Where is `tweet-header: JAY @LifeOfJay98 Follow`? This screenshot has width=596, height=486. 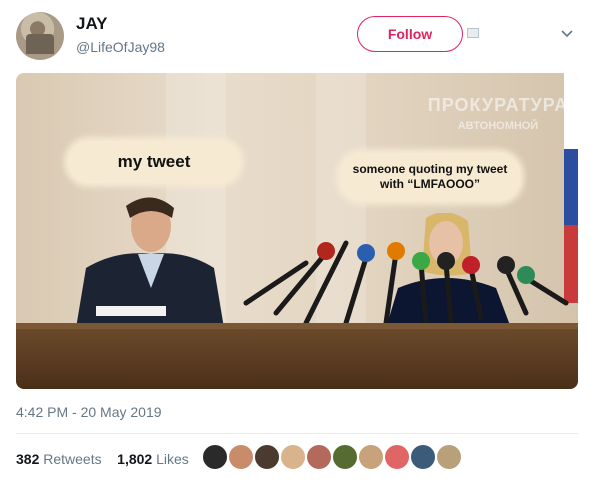
tweet-header: JAY @LifeOfJay98 Follow is located at coordinates (298, 36).